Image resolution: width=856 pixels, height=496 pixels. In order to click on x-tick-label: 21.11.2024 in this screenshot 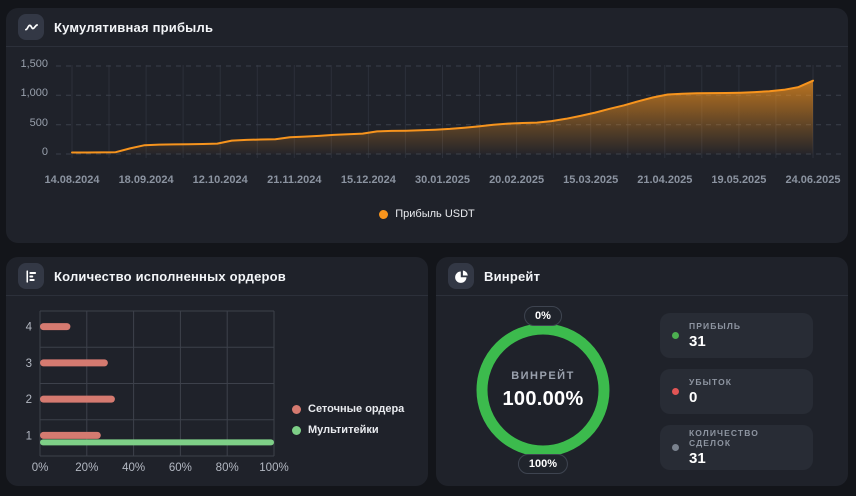, I will do `click(294, 180)`.